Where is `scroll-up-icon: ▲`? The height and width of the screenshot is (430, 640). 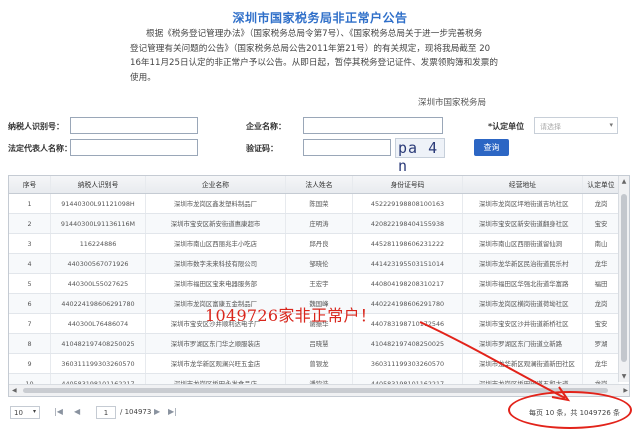
scroll-up-icon: ▲ is located at coordinates (624, 181).